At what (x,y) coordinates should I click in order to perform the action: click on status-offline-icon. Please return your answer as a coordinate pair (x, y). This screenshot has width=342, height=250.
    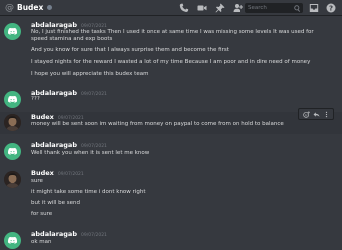
    Looking at the image, I should click on (50, 7).